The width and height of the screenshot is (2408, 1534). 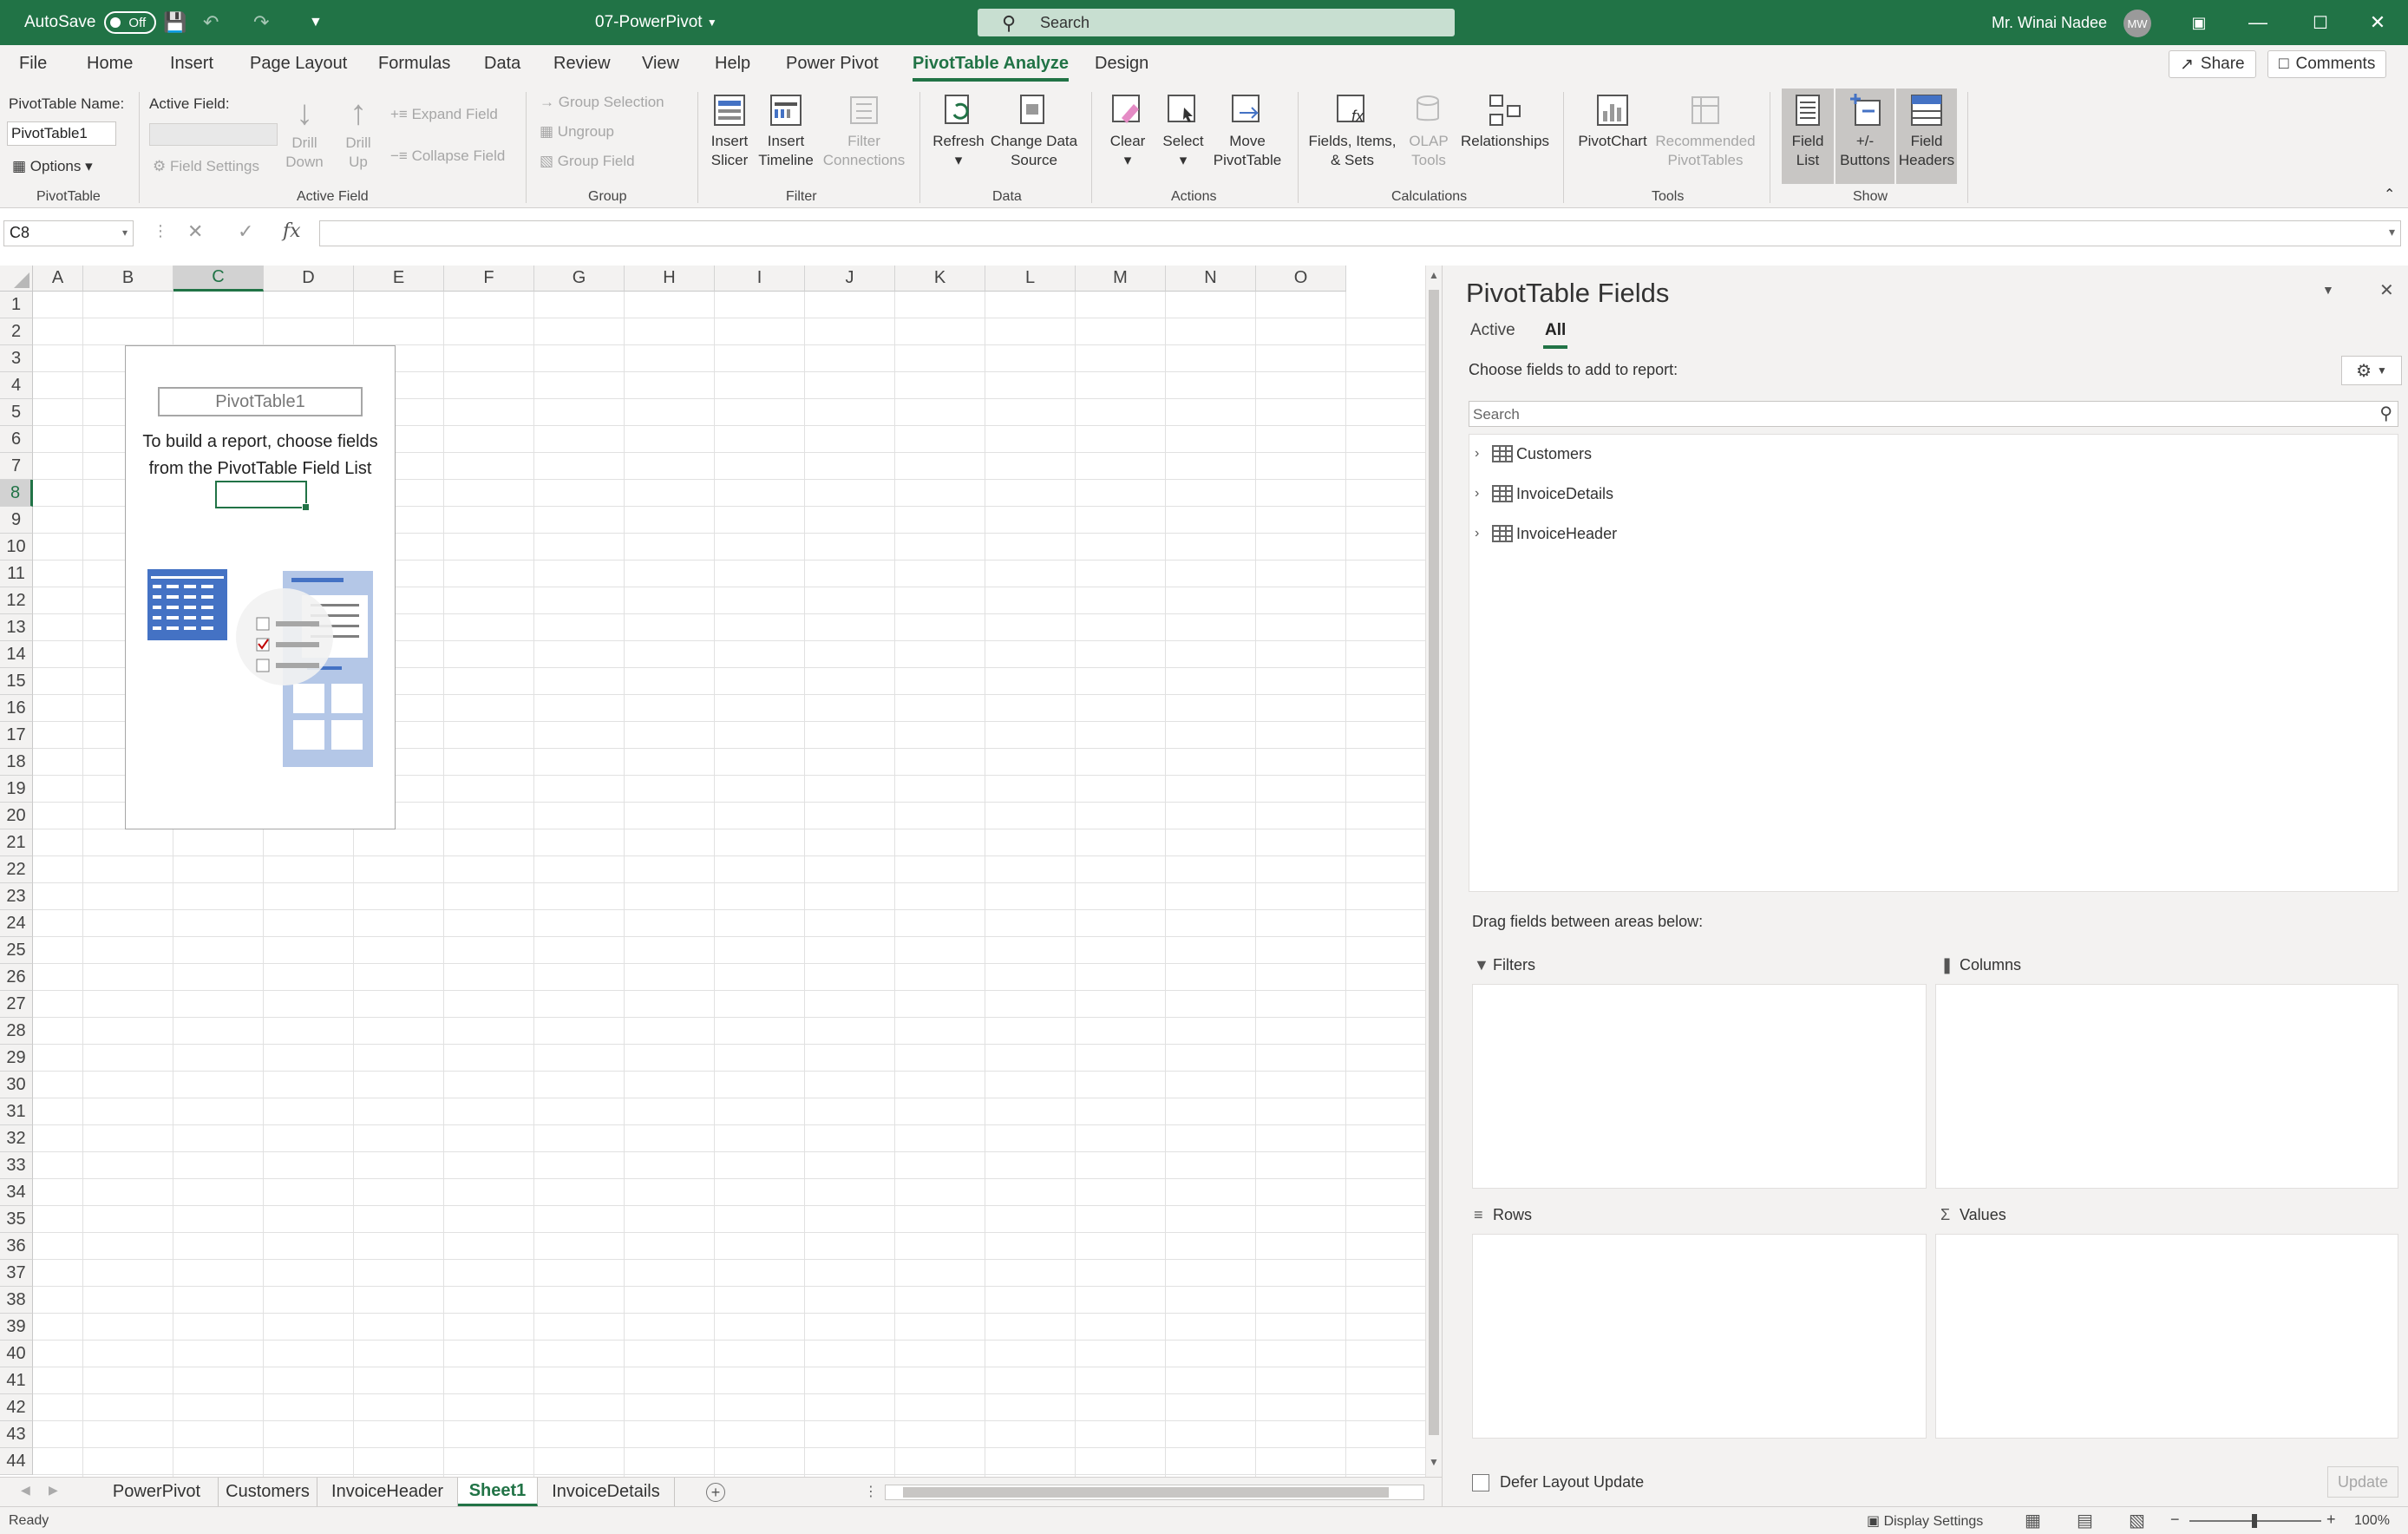 What do you see at coordinates (16, 1434) in the screenshot?
I see `row-header: 43` at bounding box center [16, 1434].